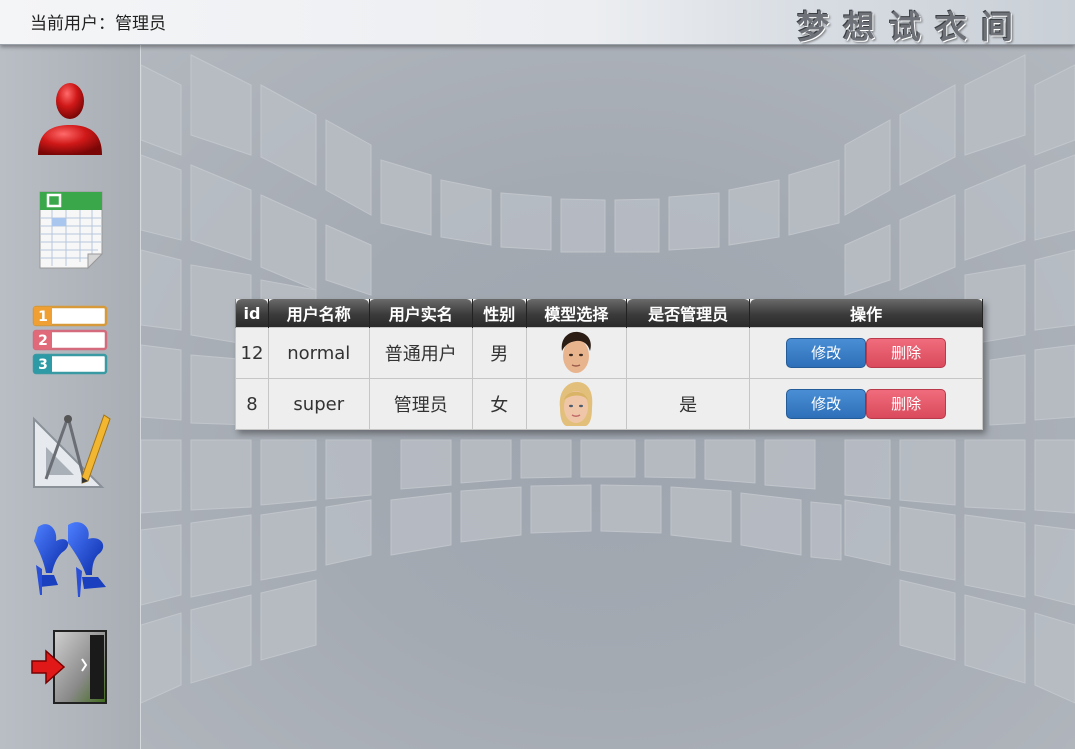 This screenshot has width=1075, height=749. I want to click on spreadsheet-icon, so click(71, 230).